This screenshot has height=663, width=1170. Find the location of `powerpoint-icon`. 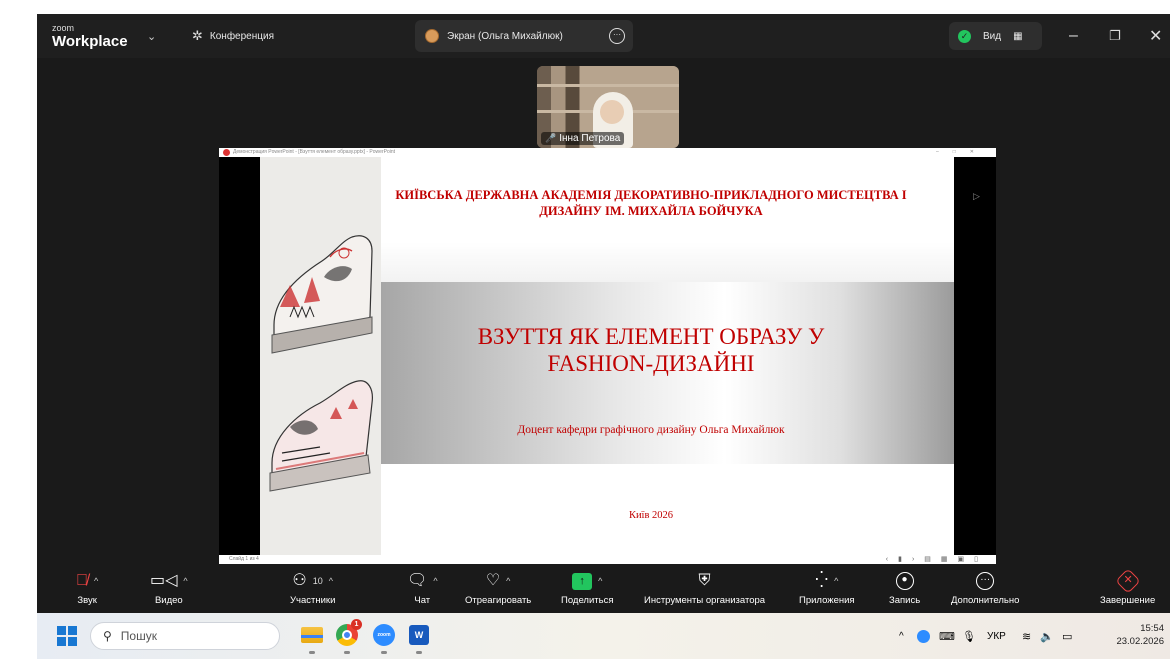

powerpoint-icon is located at coordinates (226, 152).